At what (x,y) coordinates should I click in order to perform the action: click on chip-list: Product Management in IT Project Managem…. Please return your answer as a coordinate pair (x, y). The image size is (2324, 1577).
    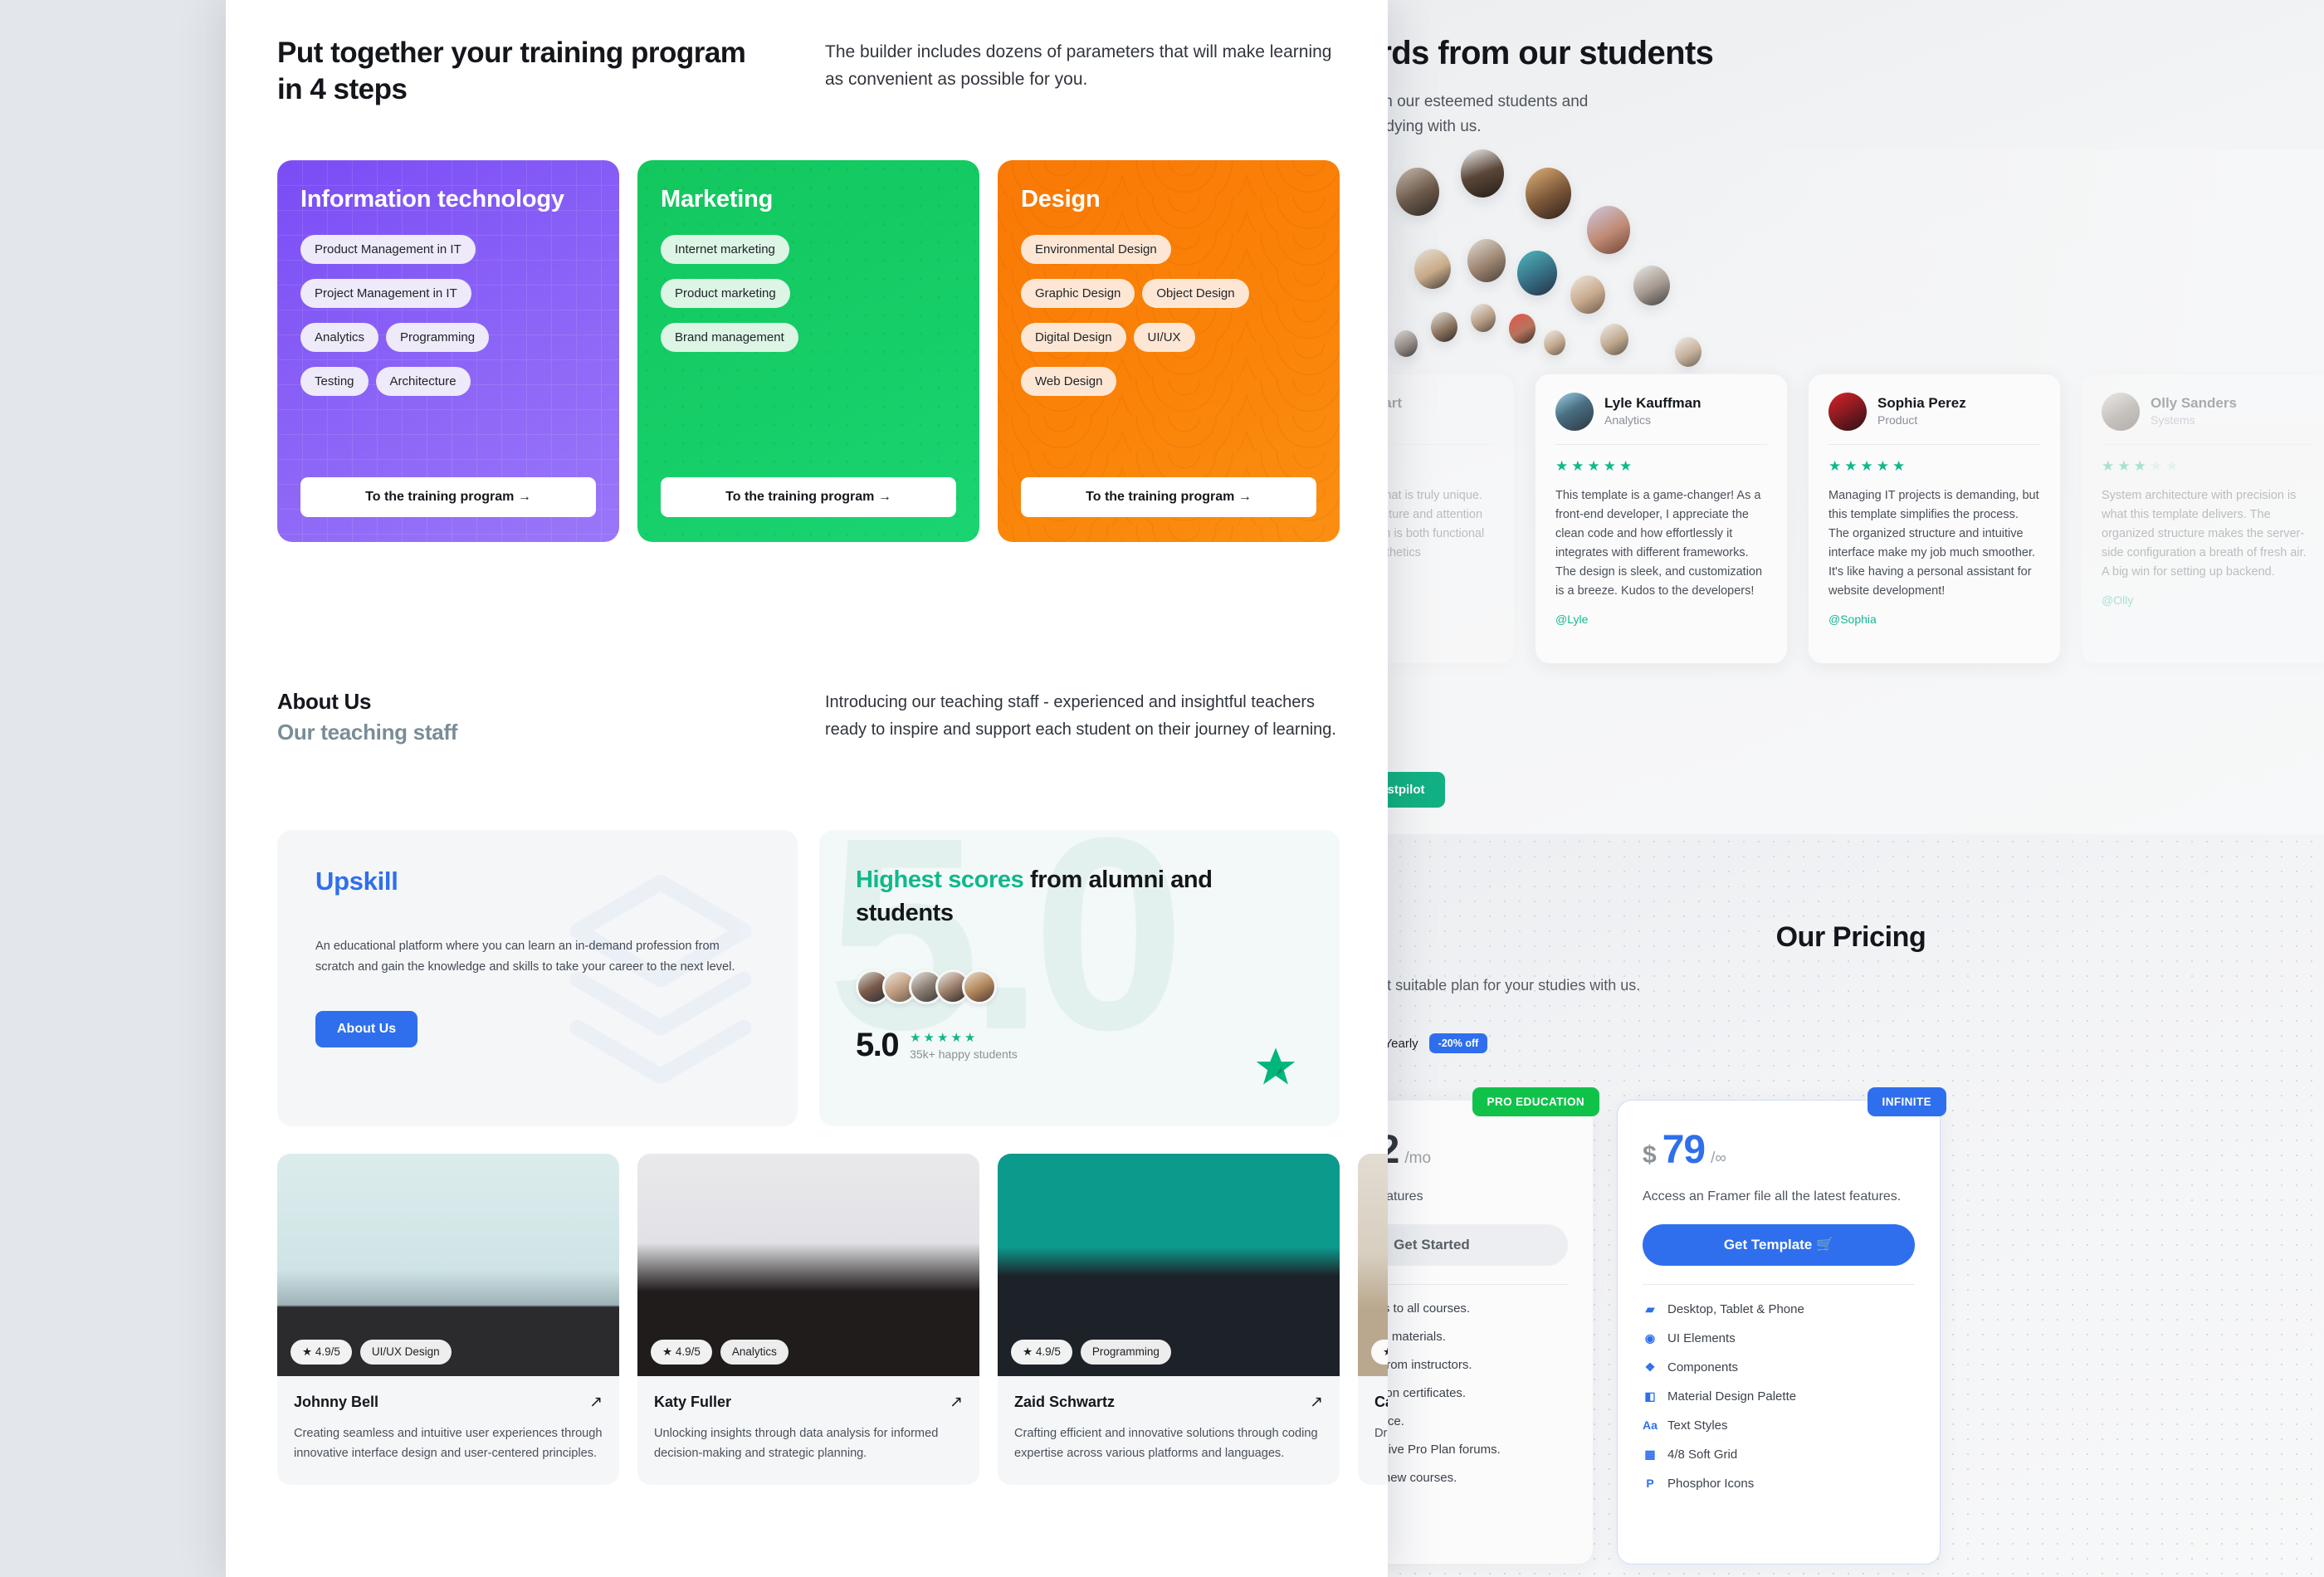
    Looking at the image, I should click on (448, 316).